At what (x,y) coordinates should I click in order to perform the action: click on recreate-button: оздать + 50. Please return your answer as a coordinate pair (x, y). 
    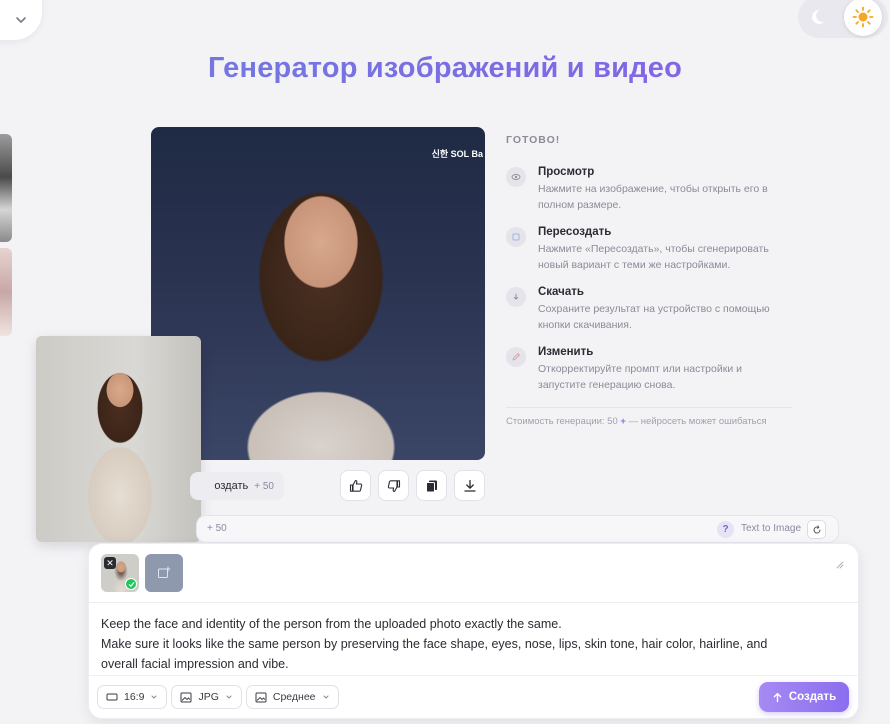
    Looking at the image, I should click on (237, 486).